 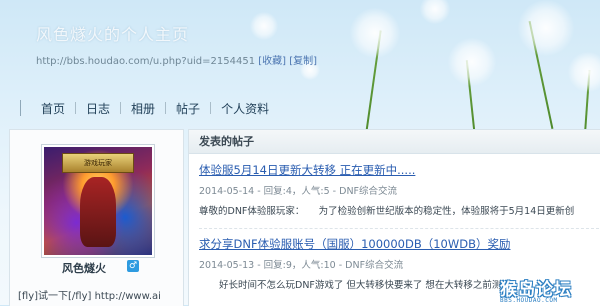 What do you see at coordinates (113, 34) in the screenshot?
I see `site-title: 风色燧火的个人主页` at bounding box center [113, 34].